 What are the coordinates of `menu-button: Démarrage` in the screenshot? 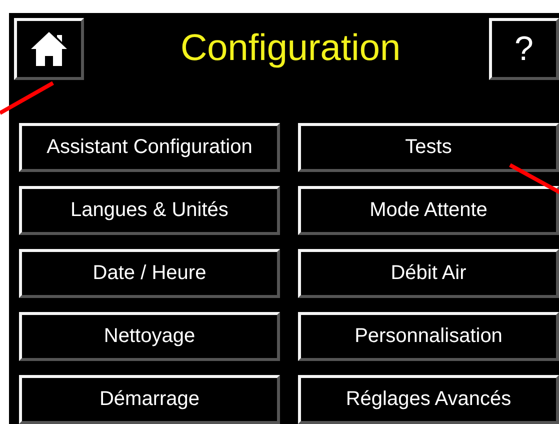 It's located at (149, 399).